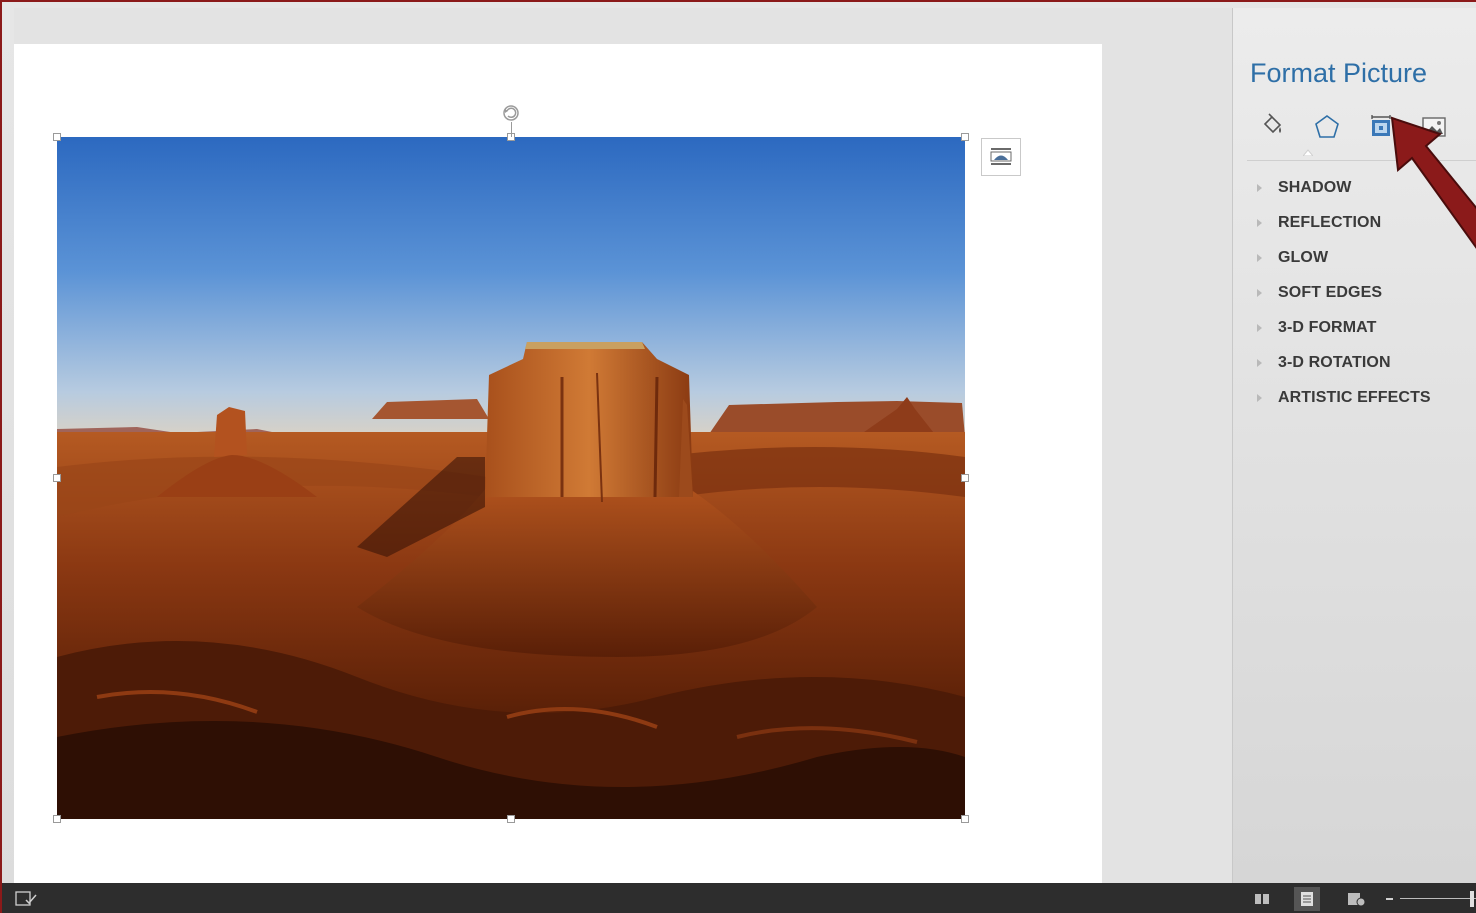 The height and width of the screenshot is (913, 1476). What do you see at coordinates (1356, 899) in the screenshot?
I see `web-layout-icon` at bounding box center [1356, 899].